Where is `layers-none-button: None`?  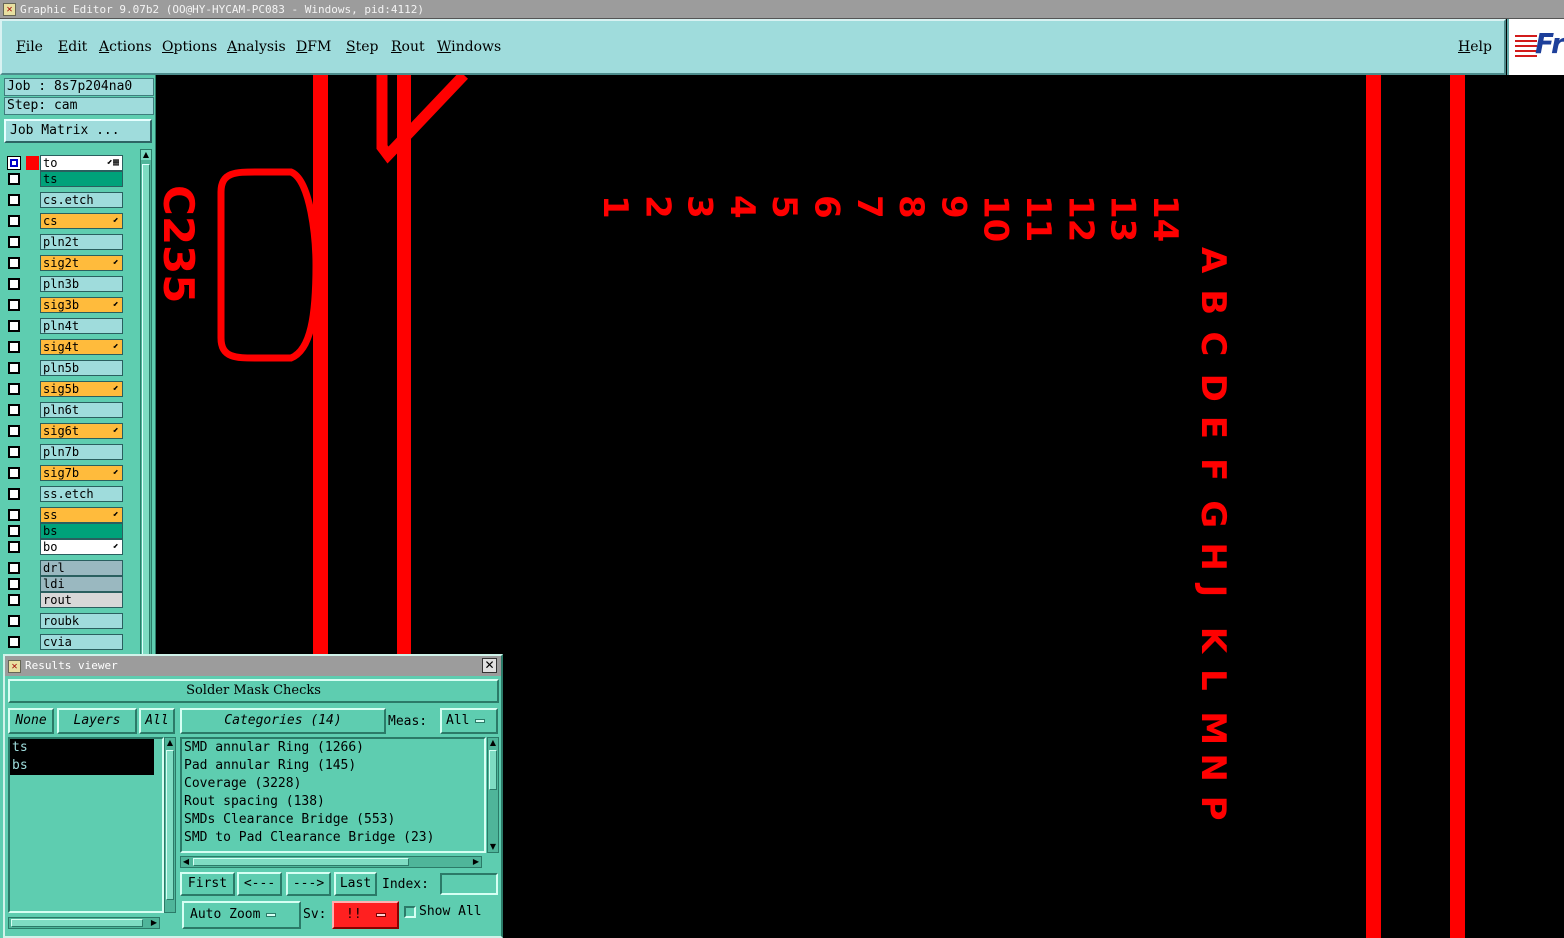
layers-none-button: None is located at coordinates (31, 721).